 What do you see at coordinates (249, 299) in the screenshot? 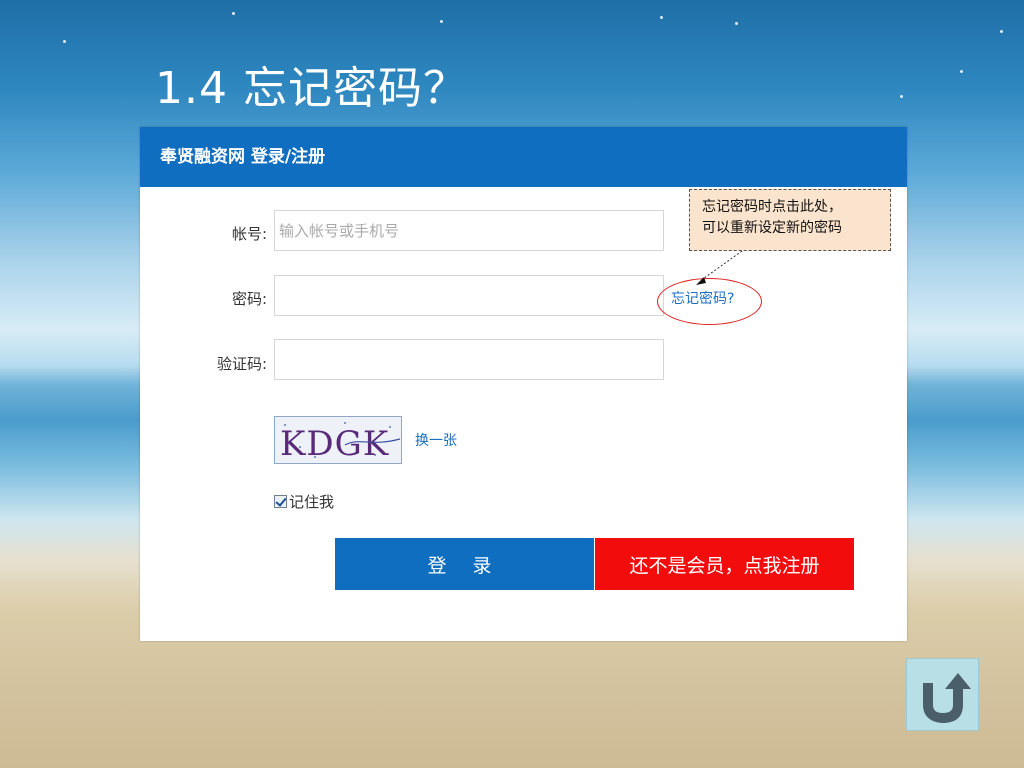
I see `password-label: 密码:` at bounding box center [249, 299].